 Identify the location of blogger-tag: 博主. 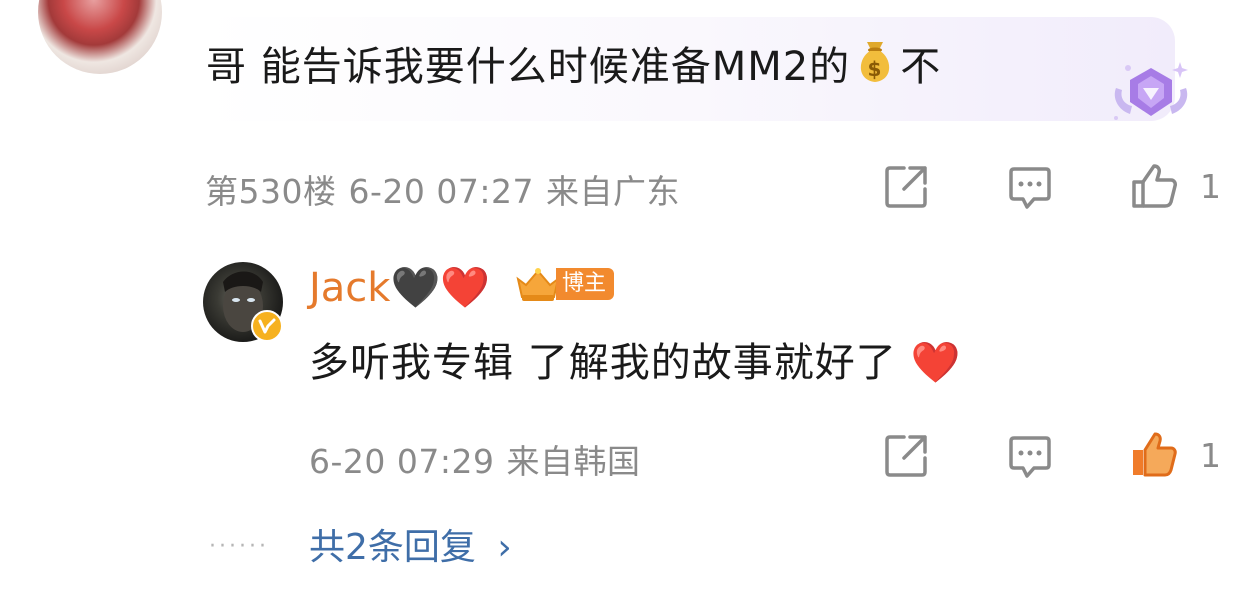
(564, 284).